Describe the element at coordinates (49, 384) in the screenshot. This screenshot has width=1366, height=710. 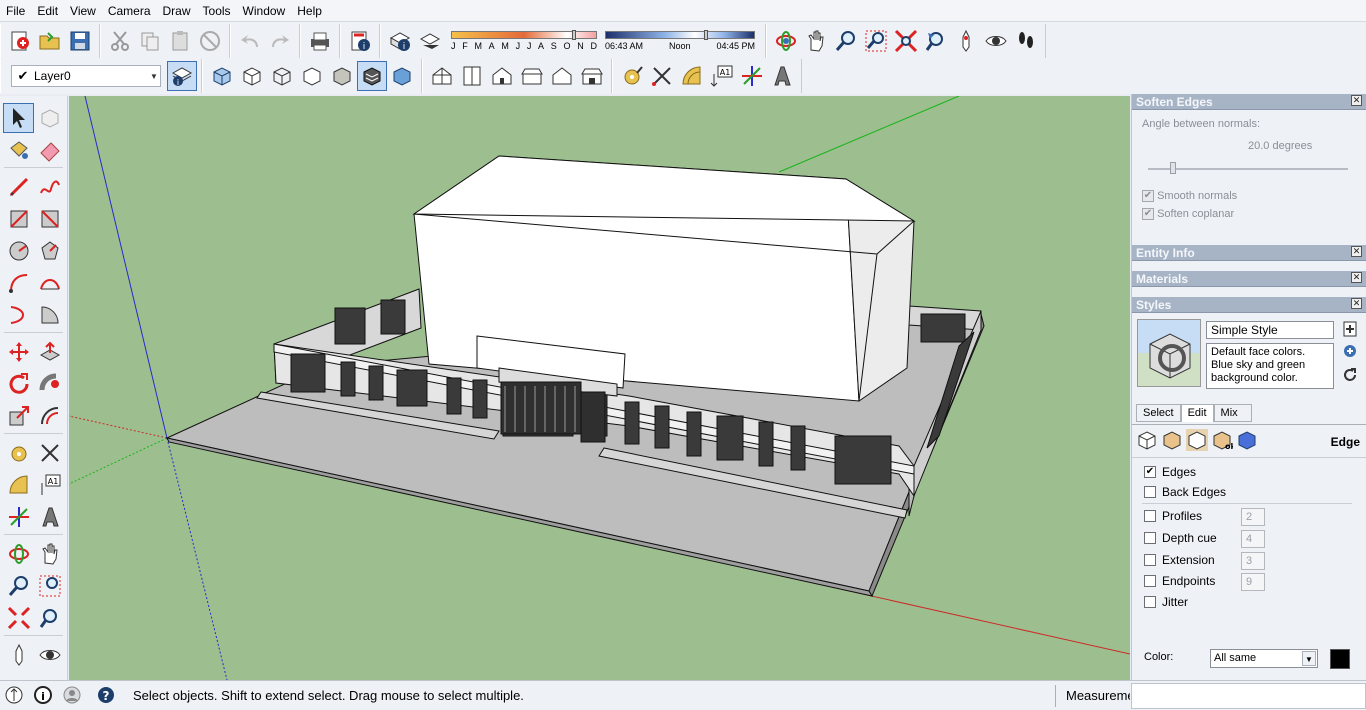
I see `follow-me-icon` at that location.